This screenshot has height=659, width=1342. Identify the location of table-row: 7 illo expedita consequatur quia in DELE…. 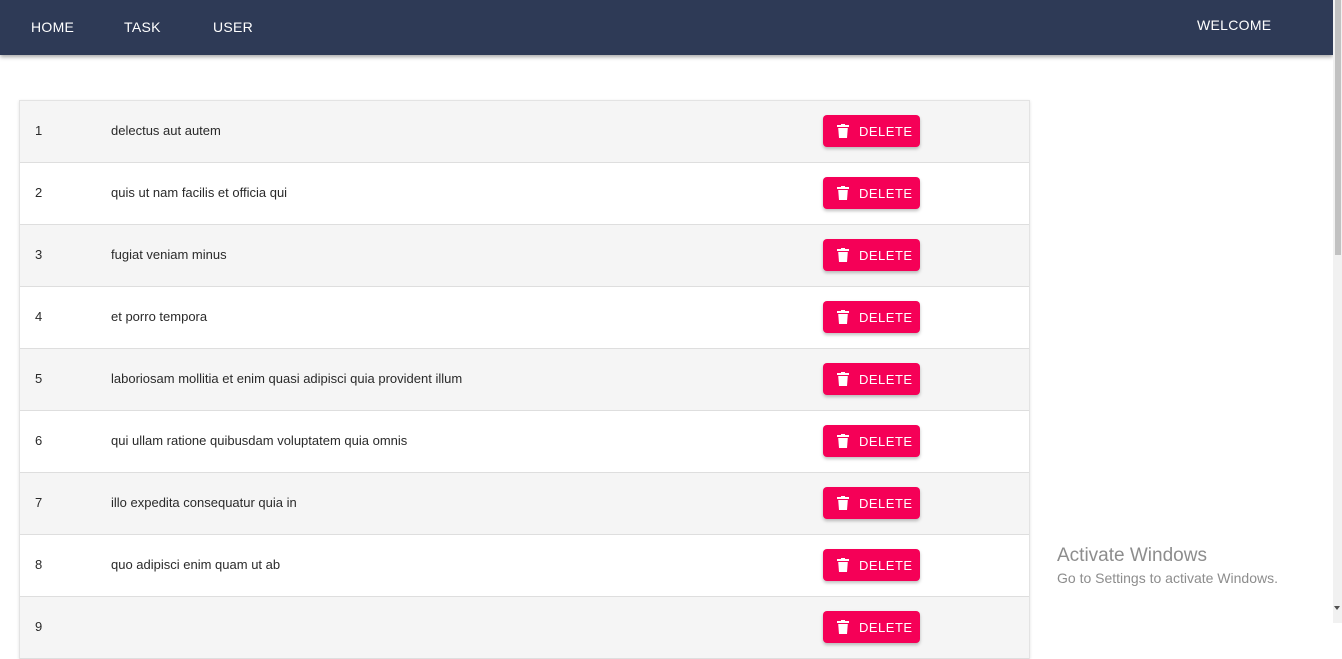
(524, 504).